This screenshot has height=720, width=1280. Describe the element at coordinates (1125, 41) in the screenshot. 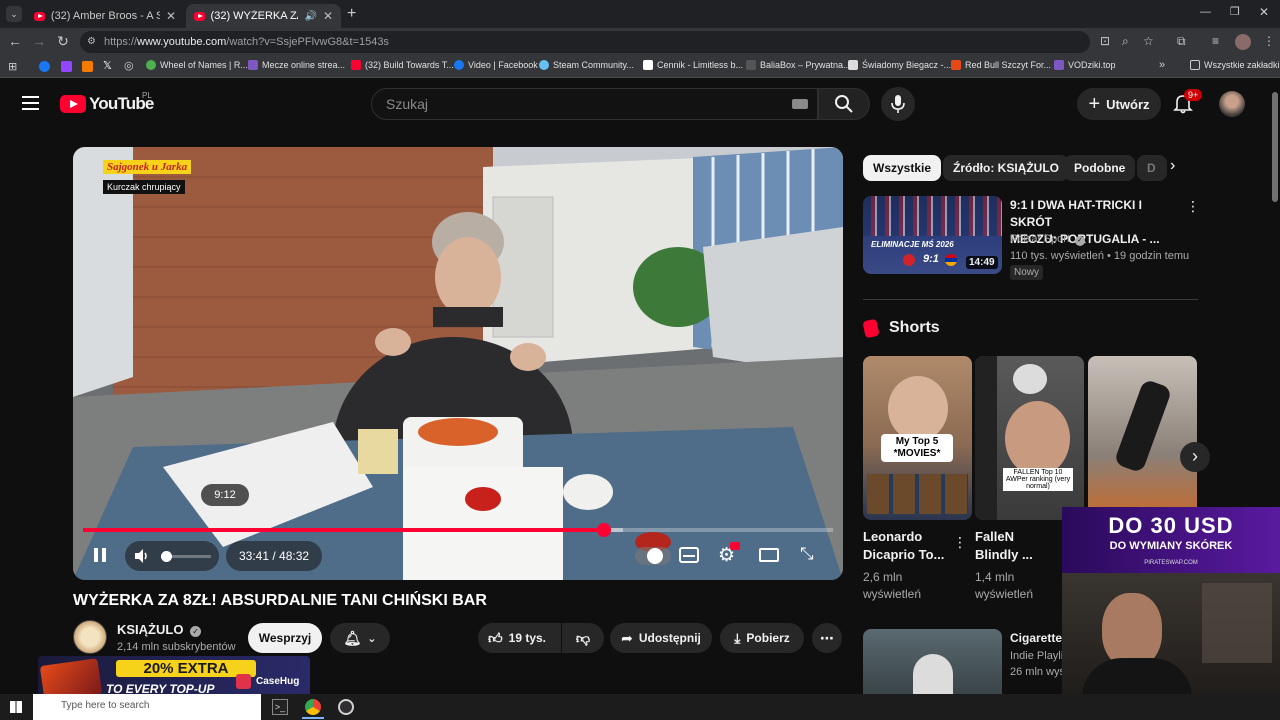

I see `zoom-icon: ⌕` at that location.